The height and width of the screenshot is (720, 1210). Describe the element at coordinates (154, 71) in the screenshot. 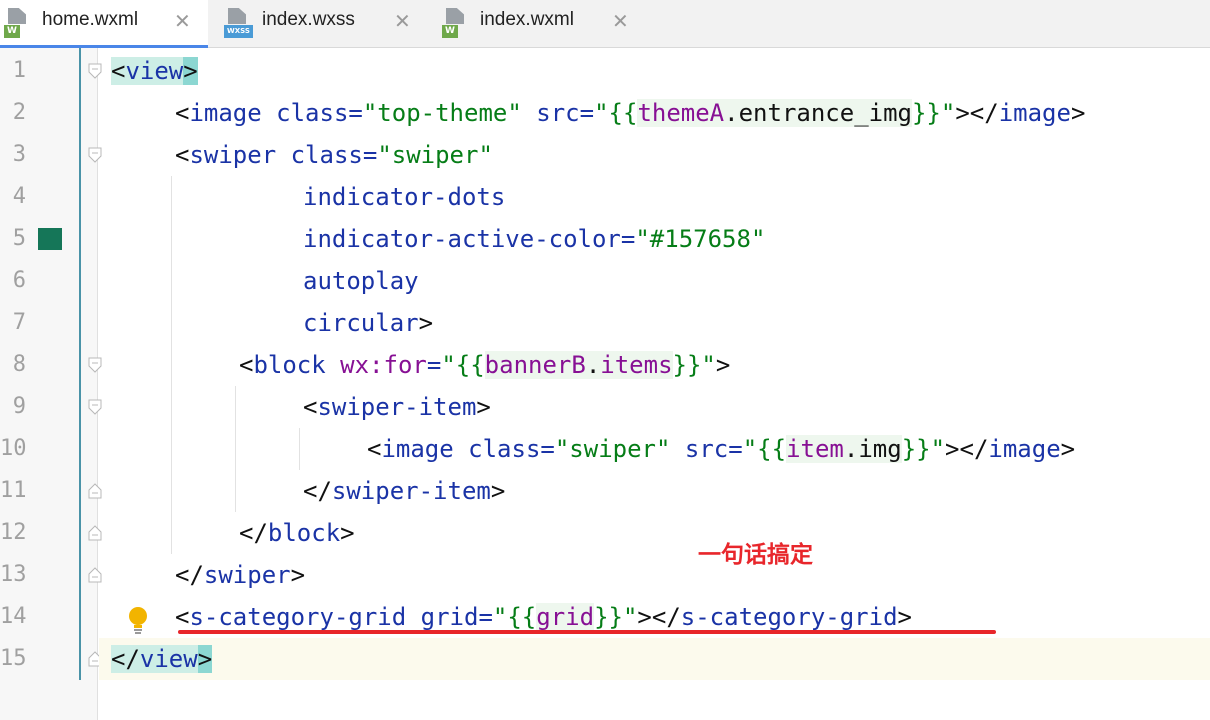

I see `code-line-1: <view>` at that location.